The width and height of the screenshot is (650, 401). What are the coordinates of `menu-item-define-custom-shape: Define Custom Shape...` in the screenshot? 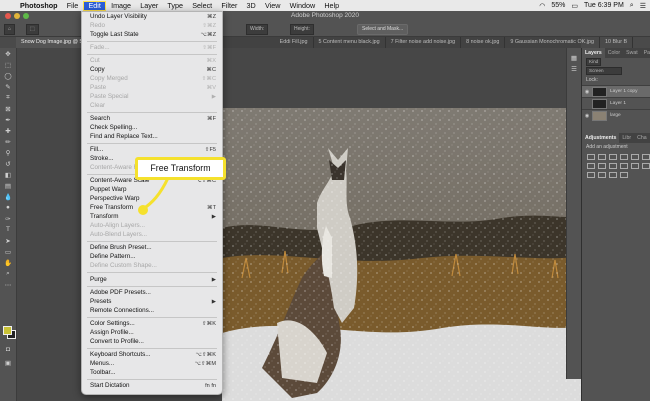 It's located at (152, 266).